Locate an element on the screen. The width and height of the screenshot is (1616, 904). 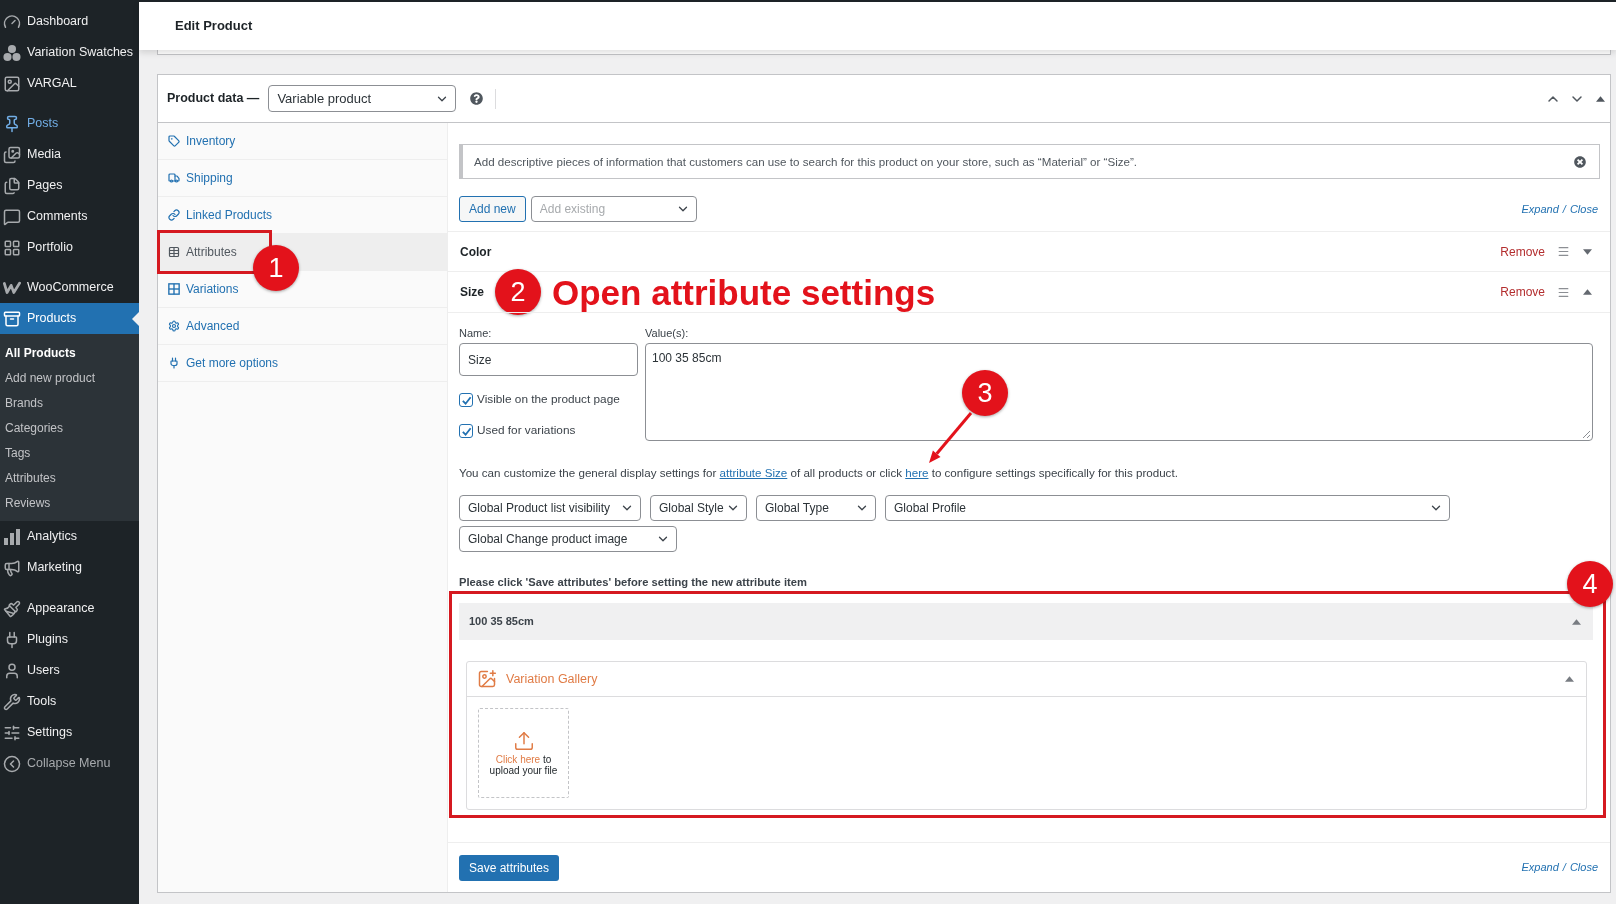
add-new-button: Add new is located at coordinates (492, 209).